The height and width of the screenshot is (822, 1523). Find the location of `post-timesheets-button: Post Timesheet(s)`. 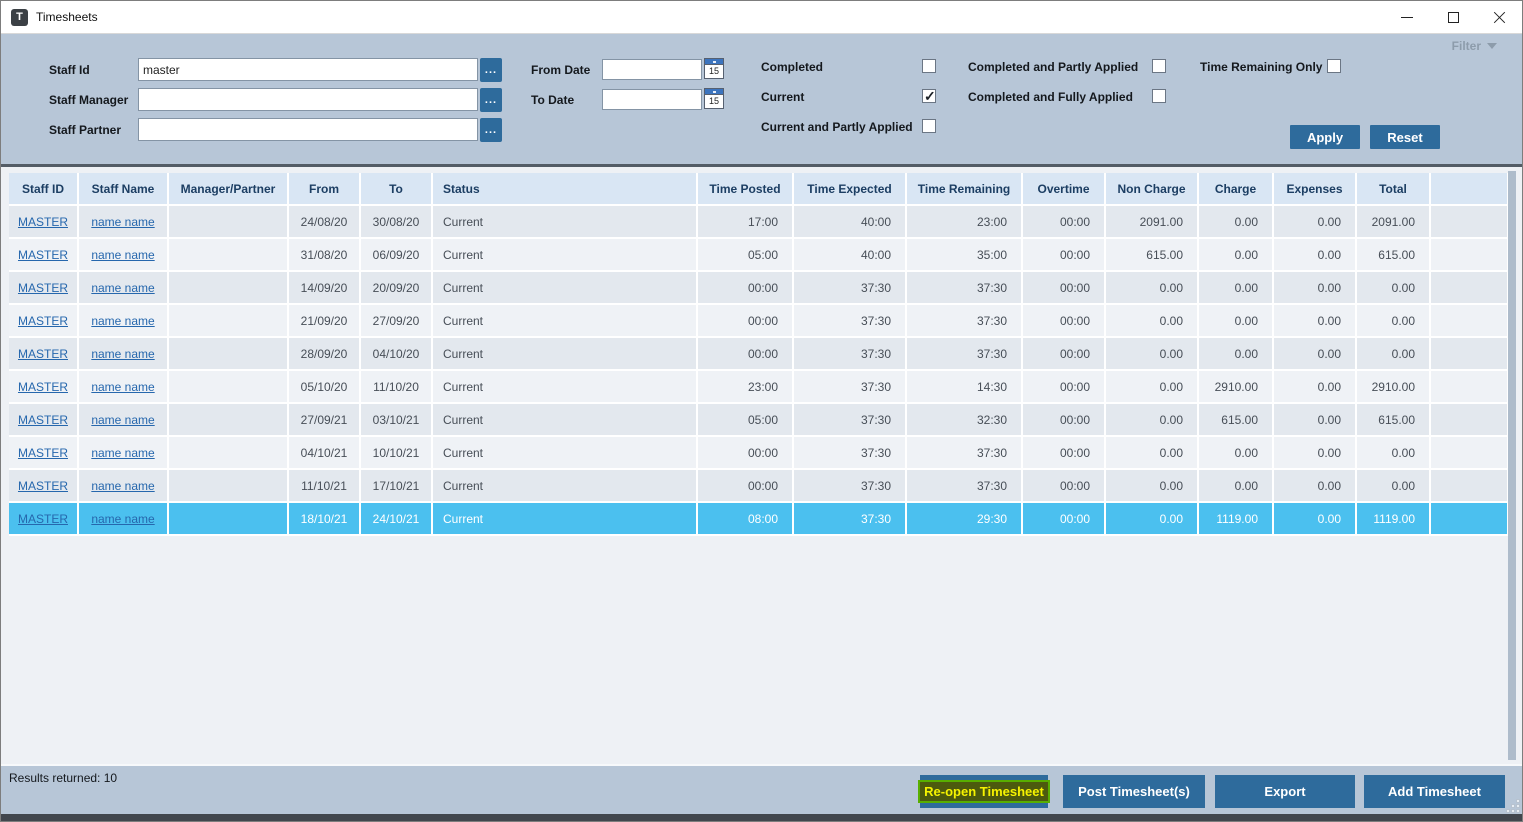

post-timesheets-button: Post Timesheet(s) is located at coordinates (1134, 791).